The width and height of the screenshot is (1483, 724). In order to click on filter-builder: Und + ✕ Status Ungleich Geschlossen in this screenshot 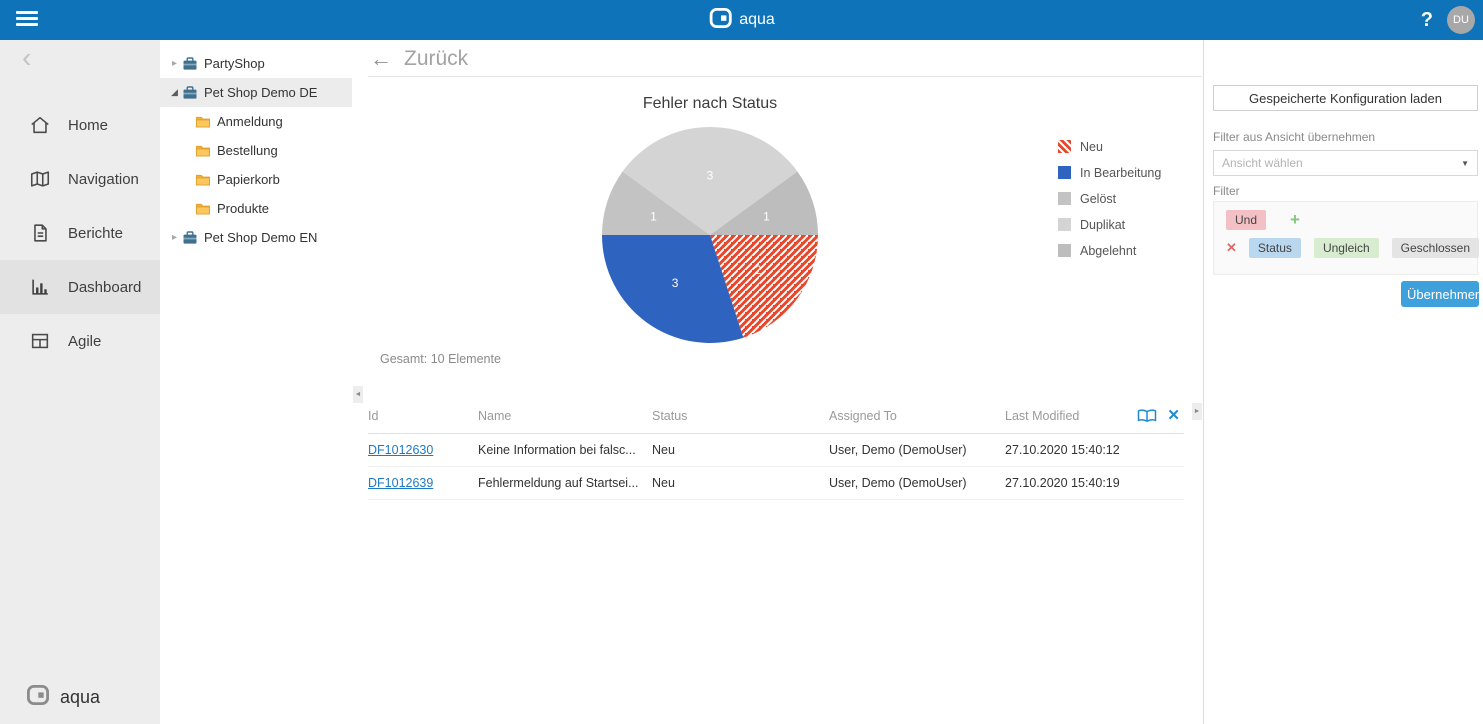, I will do `click(1346, 238)`.